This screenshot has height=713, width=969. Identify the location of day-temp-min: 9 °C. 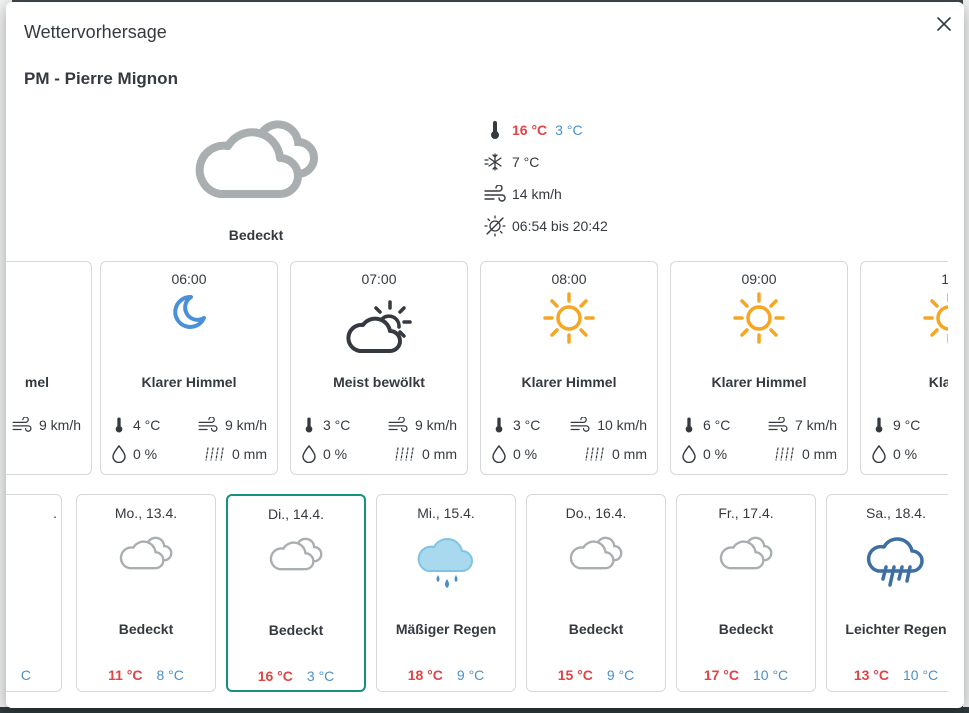
(470, 675).